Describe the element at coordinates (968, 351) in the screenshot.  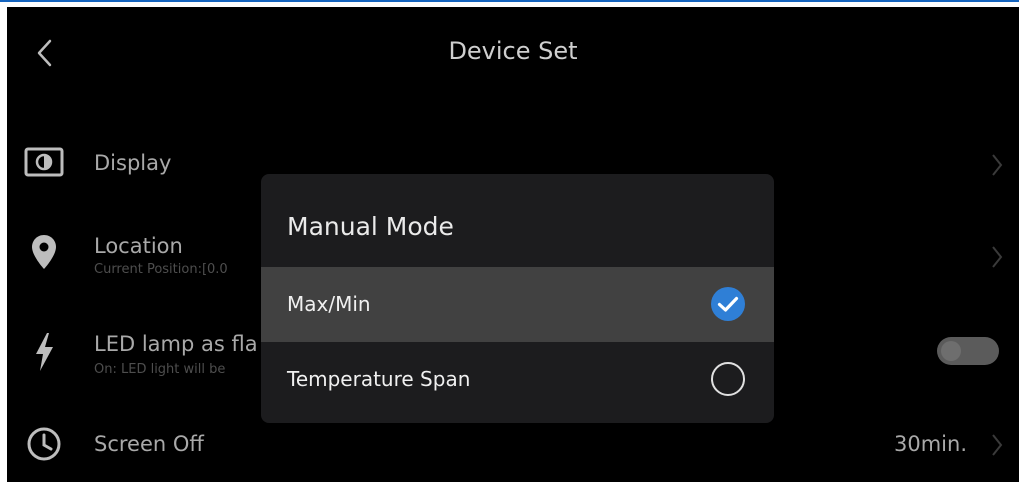
I see `led-lamp-toggle` at that location.